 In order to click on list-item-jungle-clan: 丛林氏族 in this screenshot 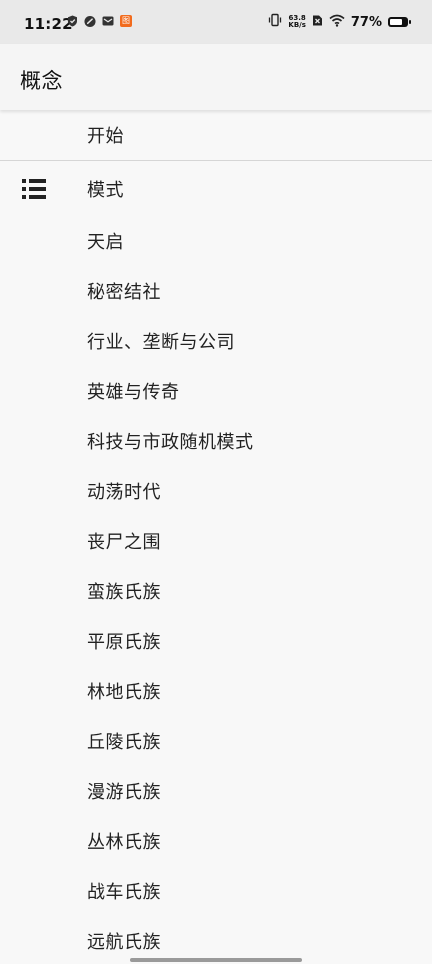, I will do `click(216, 841)`.